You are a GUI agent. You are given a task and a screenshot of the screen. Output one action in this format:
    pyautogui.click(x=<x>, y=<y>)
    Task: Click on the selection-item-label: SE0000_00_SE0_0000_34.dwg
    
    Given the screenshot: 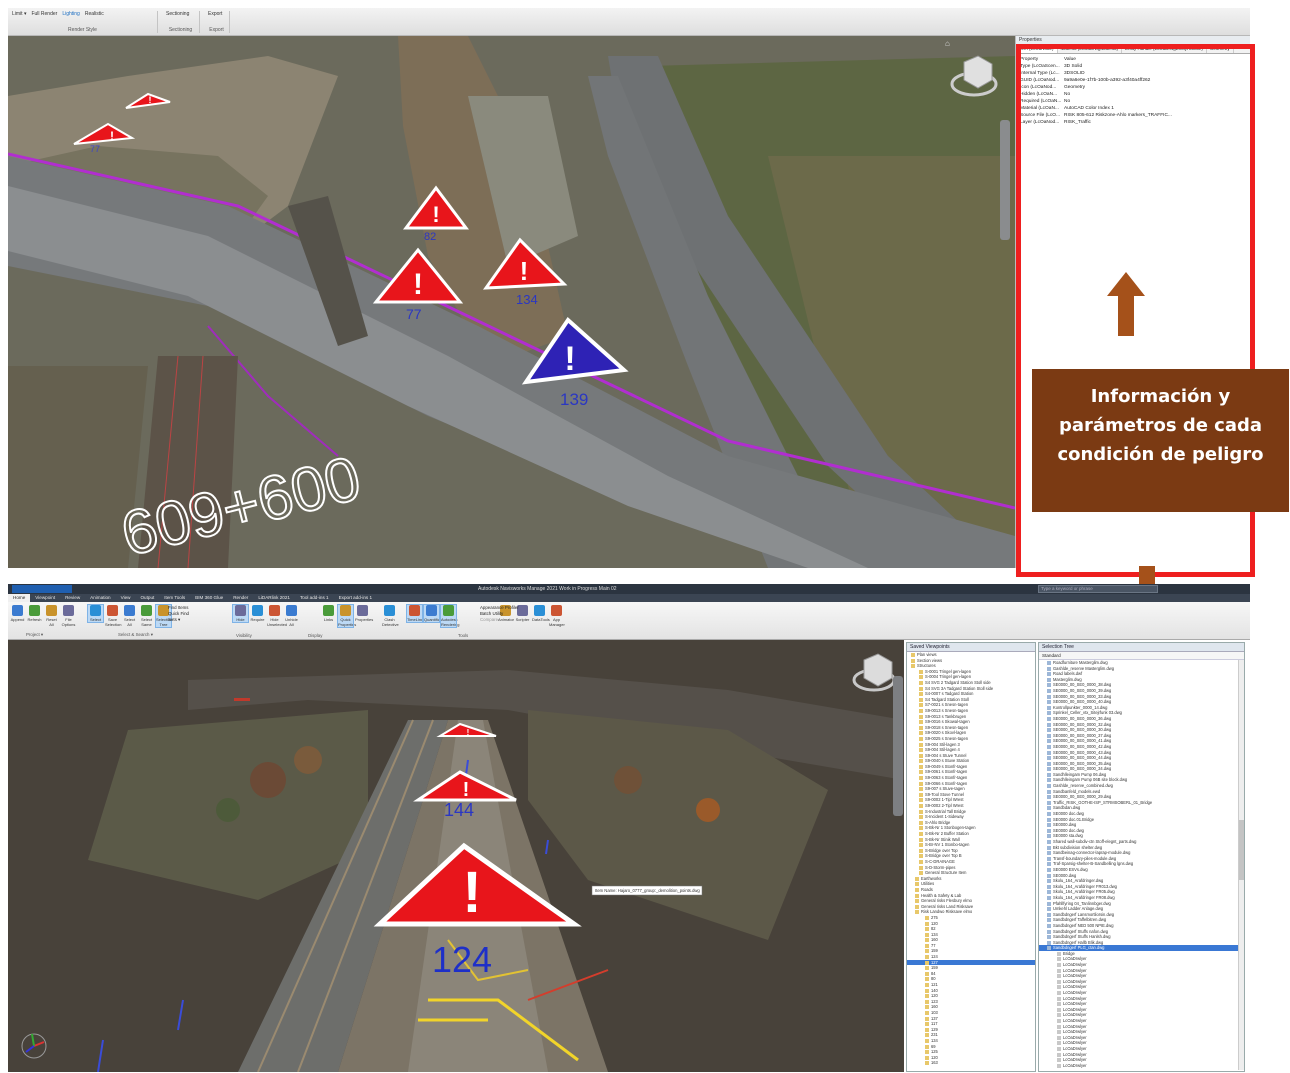 What is the action you would take?
    pyautogui.click(x=1082, y=769)
    